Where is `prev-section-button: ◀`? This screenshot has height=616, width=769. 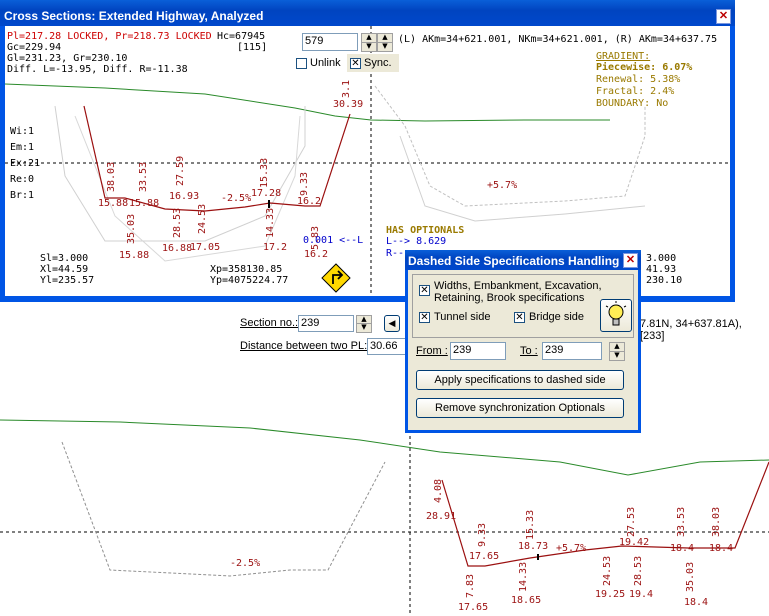 prev-section-button: ◀ is located at coordinates (392, 323).